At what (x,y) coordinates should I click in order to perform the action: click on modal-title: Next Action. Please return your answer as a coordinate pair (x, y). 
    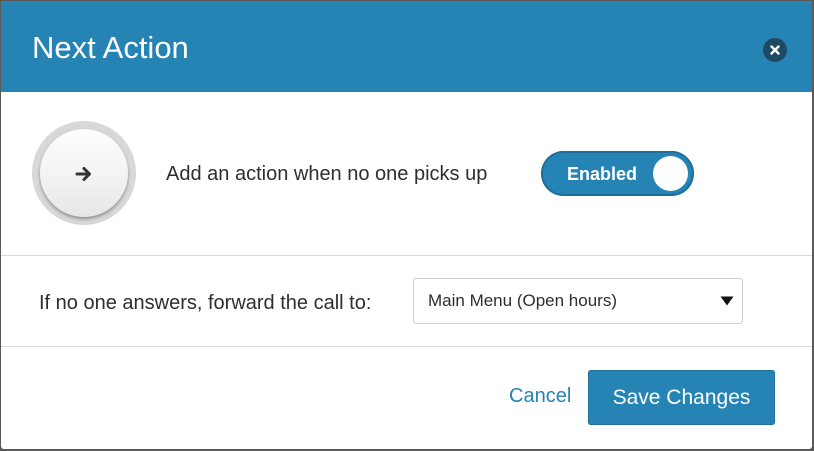
    Looking at the image, I should click on (110, 47).